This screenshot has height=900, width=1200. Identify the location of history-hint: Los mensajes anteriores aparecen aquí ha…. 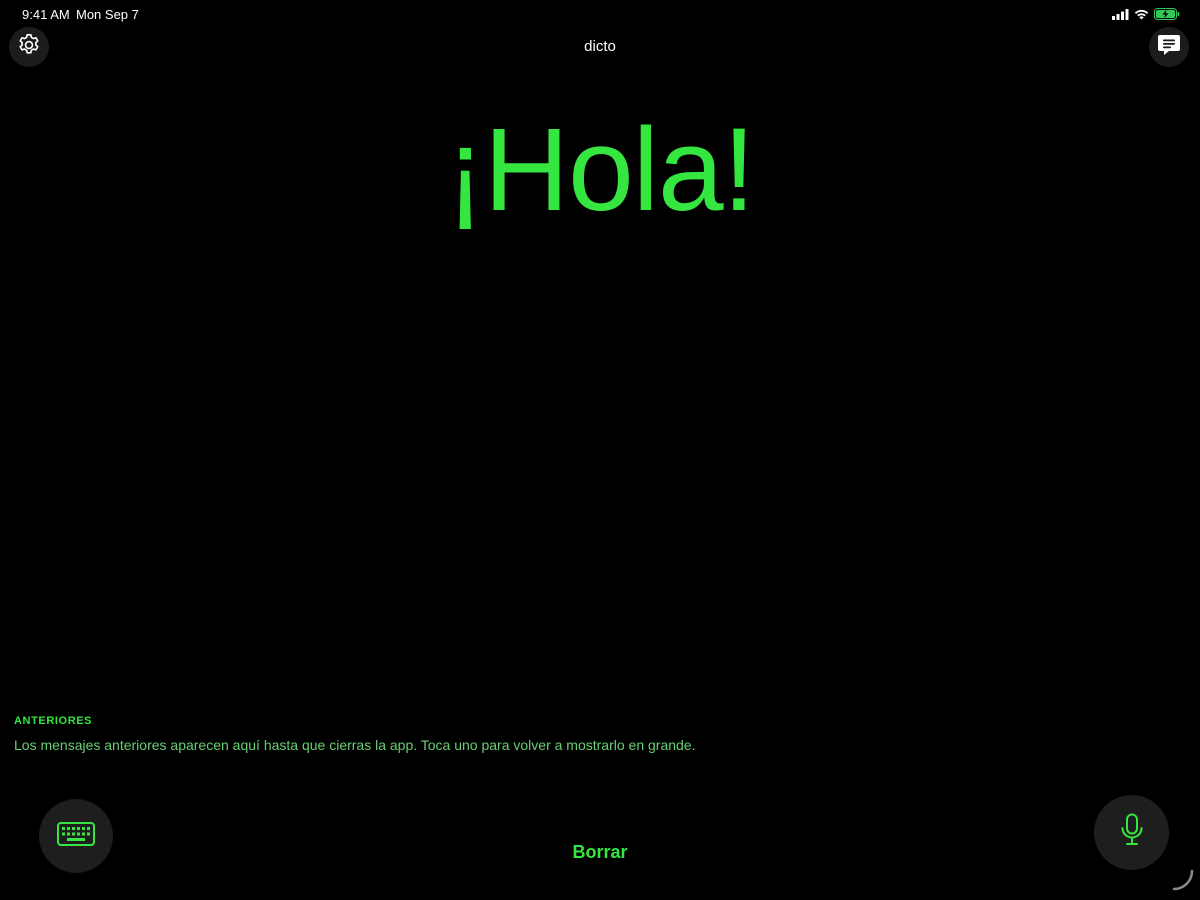
(355, 745).